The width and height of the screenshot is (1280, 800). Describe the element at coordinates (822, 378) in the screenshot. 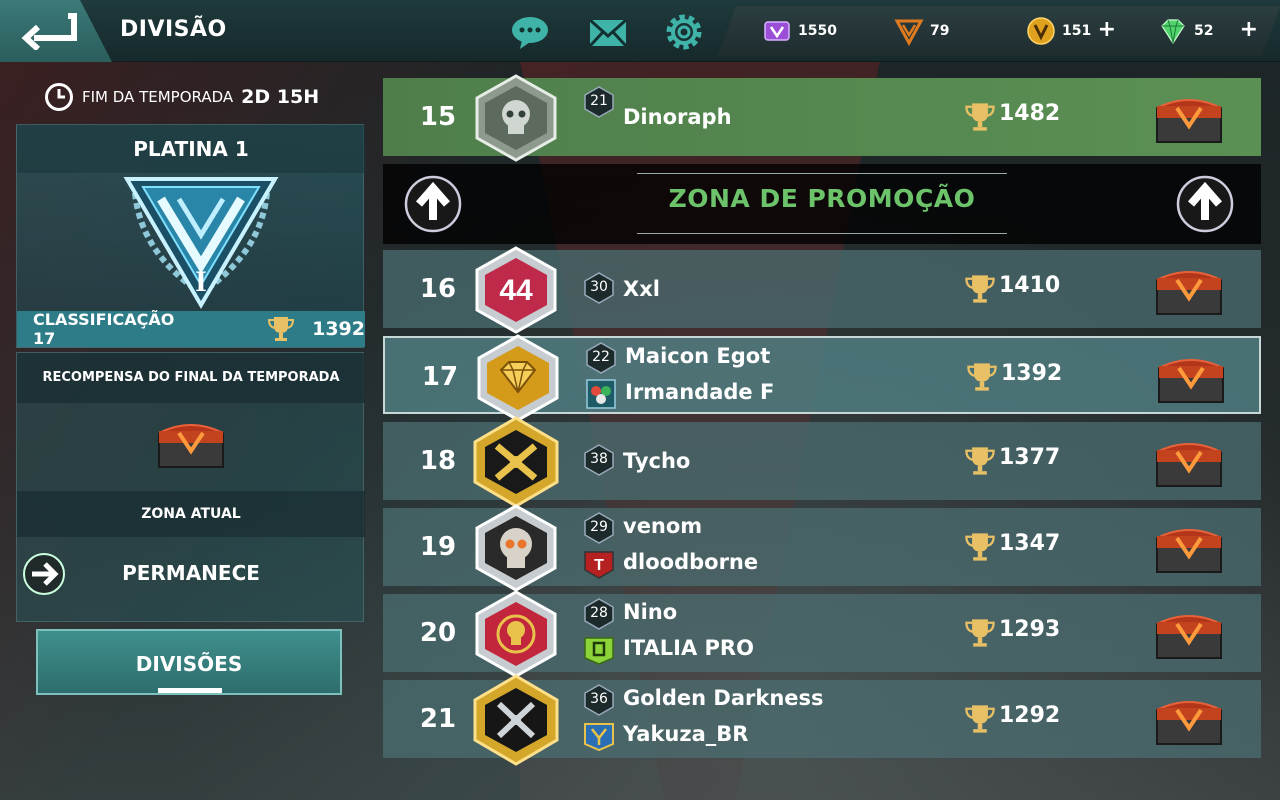

I see `leaderboard-row-current-player: 17 22 Maicon Egot Irmandade F 1392` at that location.